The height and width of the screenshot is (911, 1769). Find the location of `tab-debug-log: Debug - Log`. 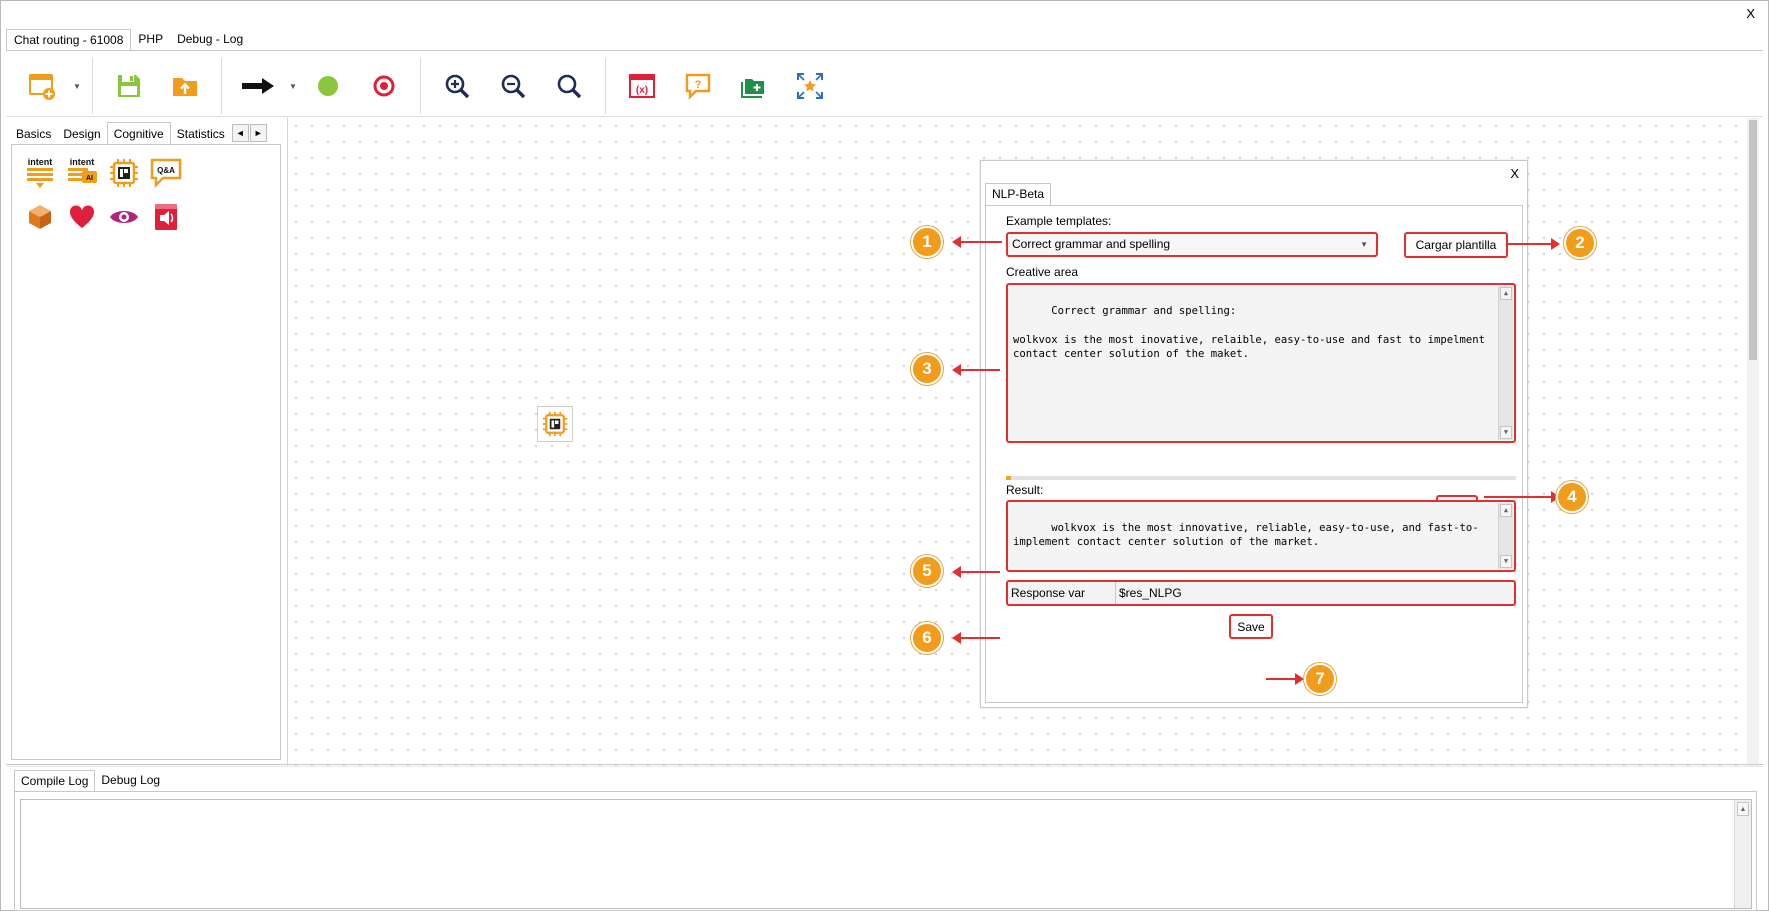

tab-debug-log: Debug - Log is located at coordinates (210, 40).